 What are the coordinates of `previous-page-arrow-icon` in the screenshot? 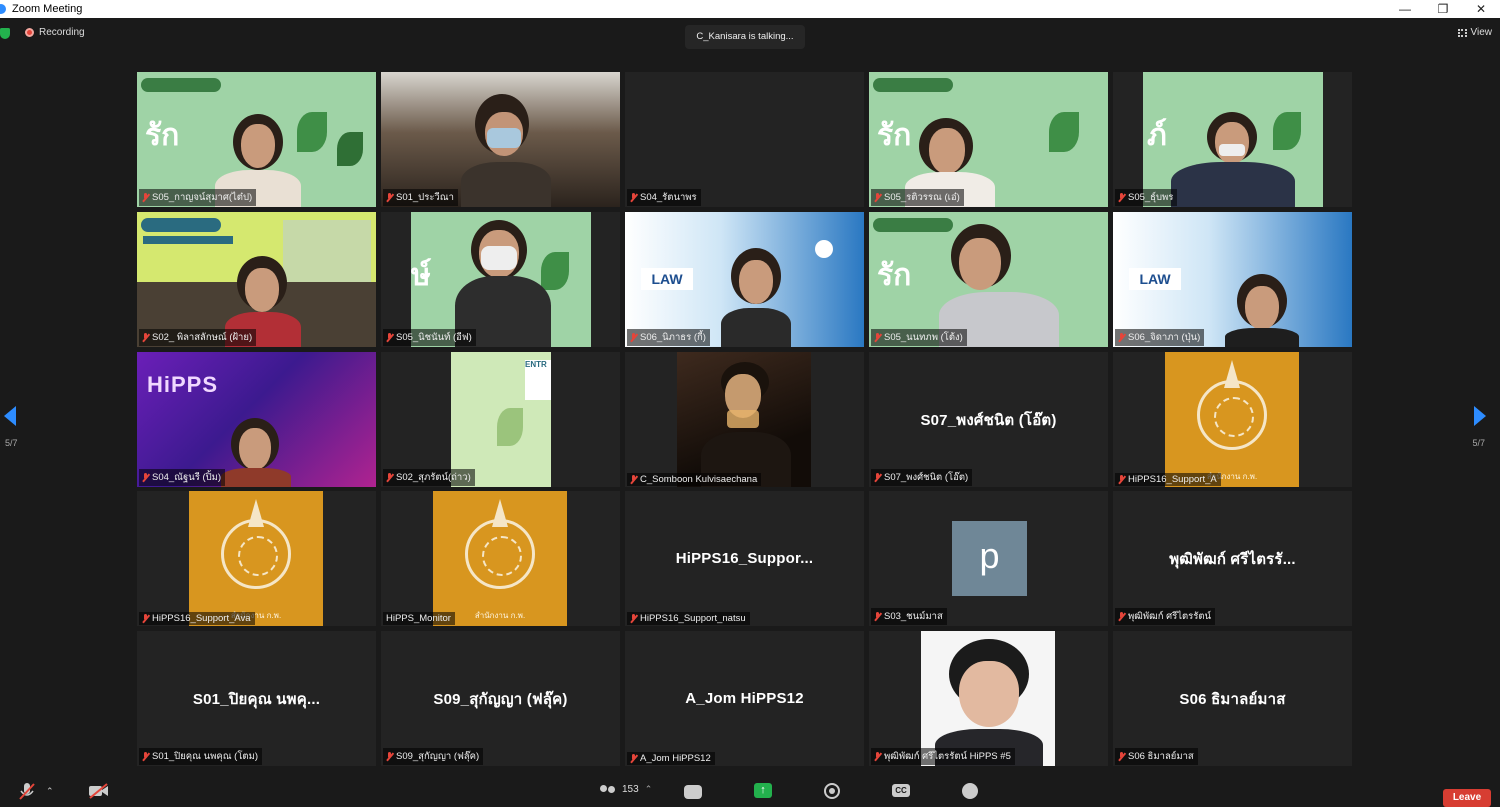 It's located at (10, 416).